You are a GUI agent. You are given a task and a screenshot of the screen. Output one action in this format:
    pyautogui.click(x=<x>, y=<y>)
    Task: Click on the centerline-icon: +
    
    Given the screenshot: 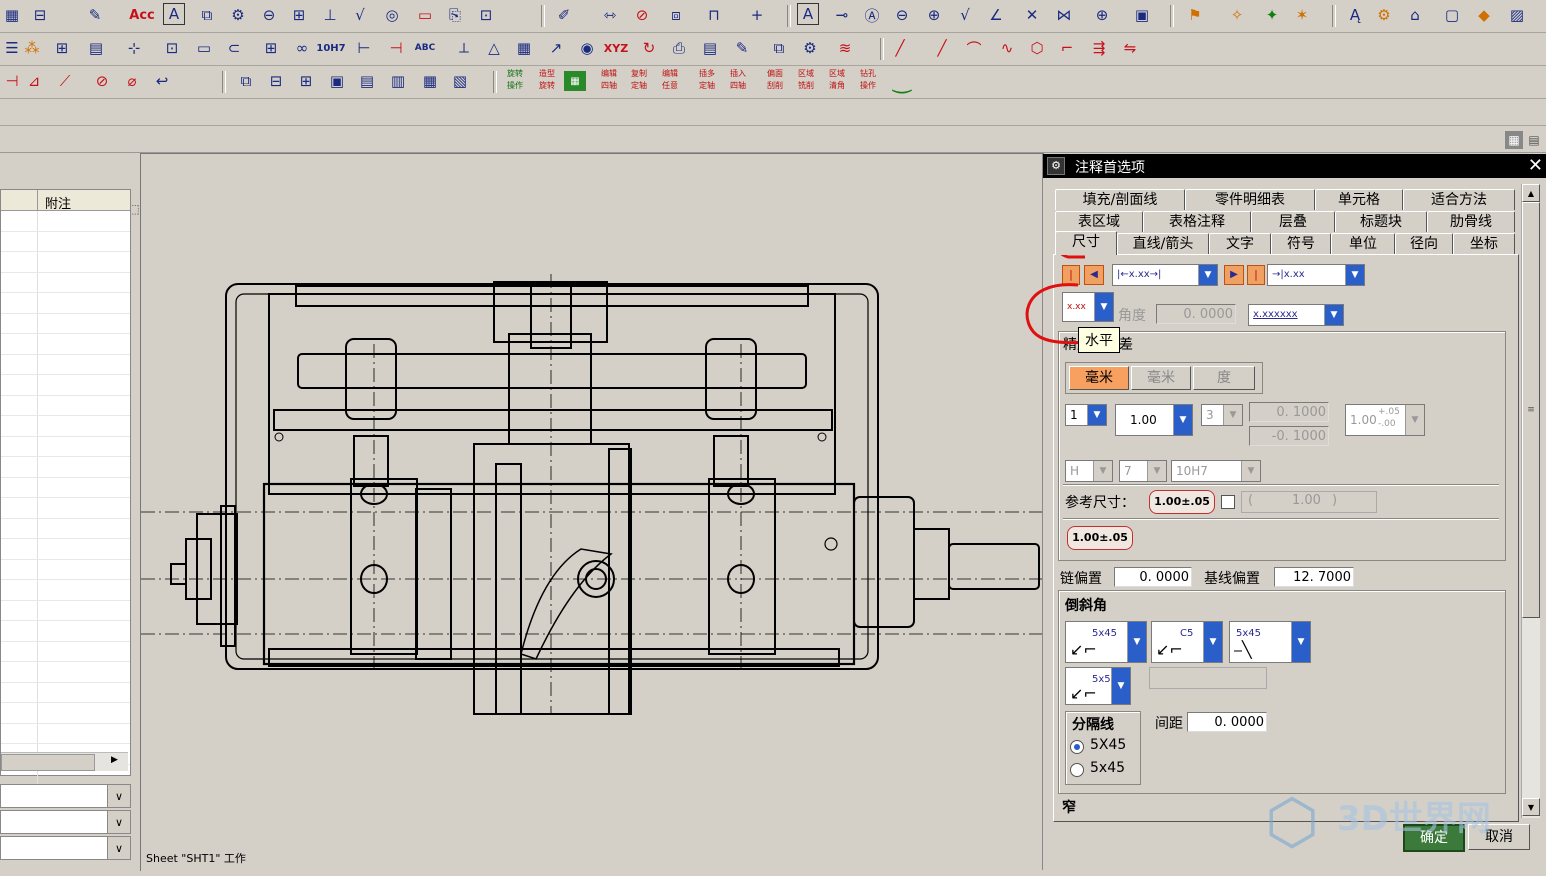 What is the action you would take?
    pyautogui.click(x=757, y=15)
    